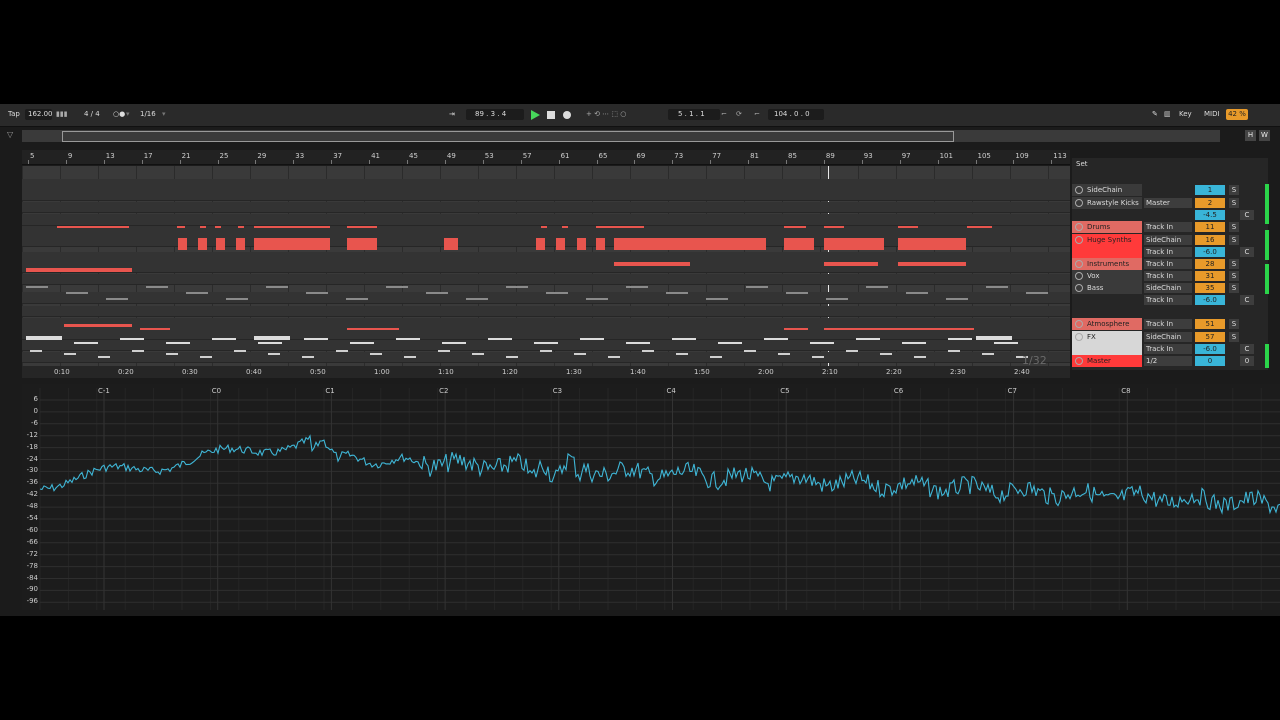  What do you see at coordinates (1170, 276) in the screenshot?
I see `track-row: Vox Track In 31 S` at bounding box center [1170, 276].